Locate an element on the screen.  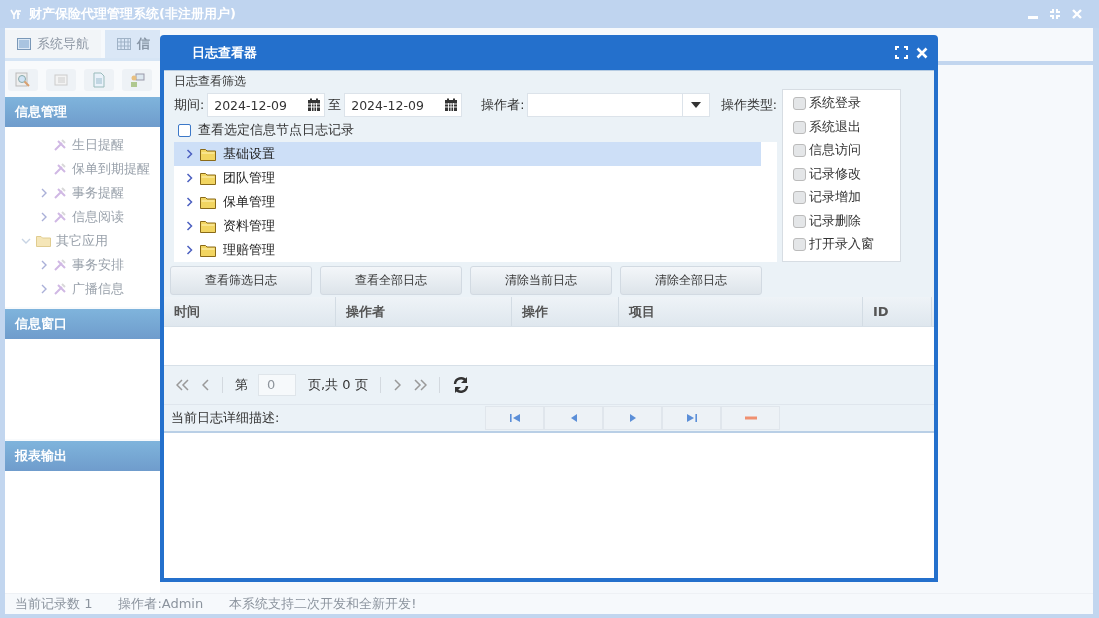
detail-label: 当前日志详细描述: is located at coordinates (226, 418).